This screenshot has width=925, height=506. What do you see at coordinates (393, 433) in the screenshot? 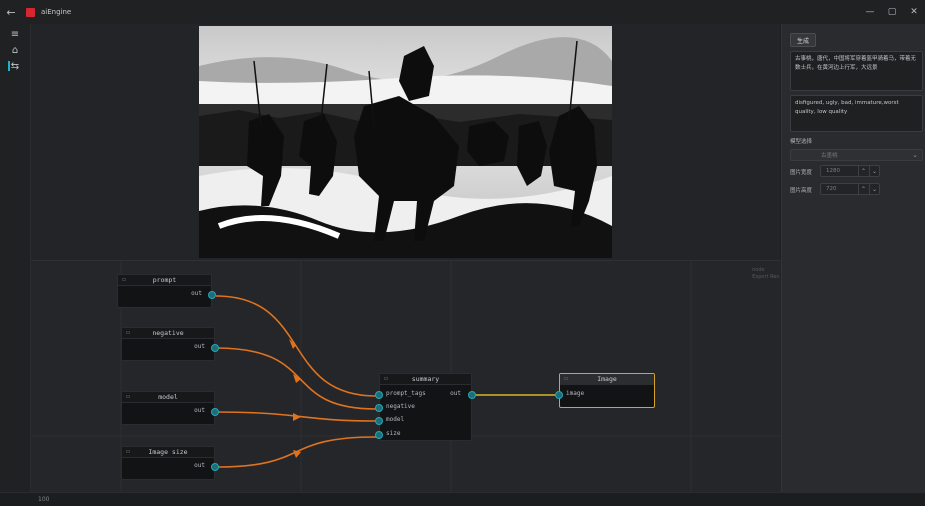
I see `port-label-size: size` at bounding box center [393, 433].